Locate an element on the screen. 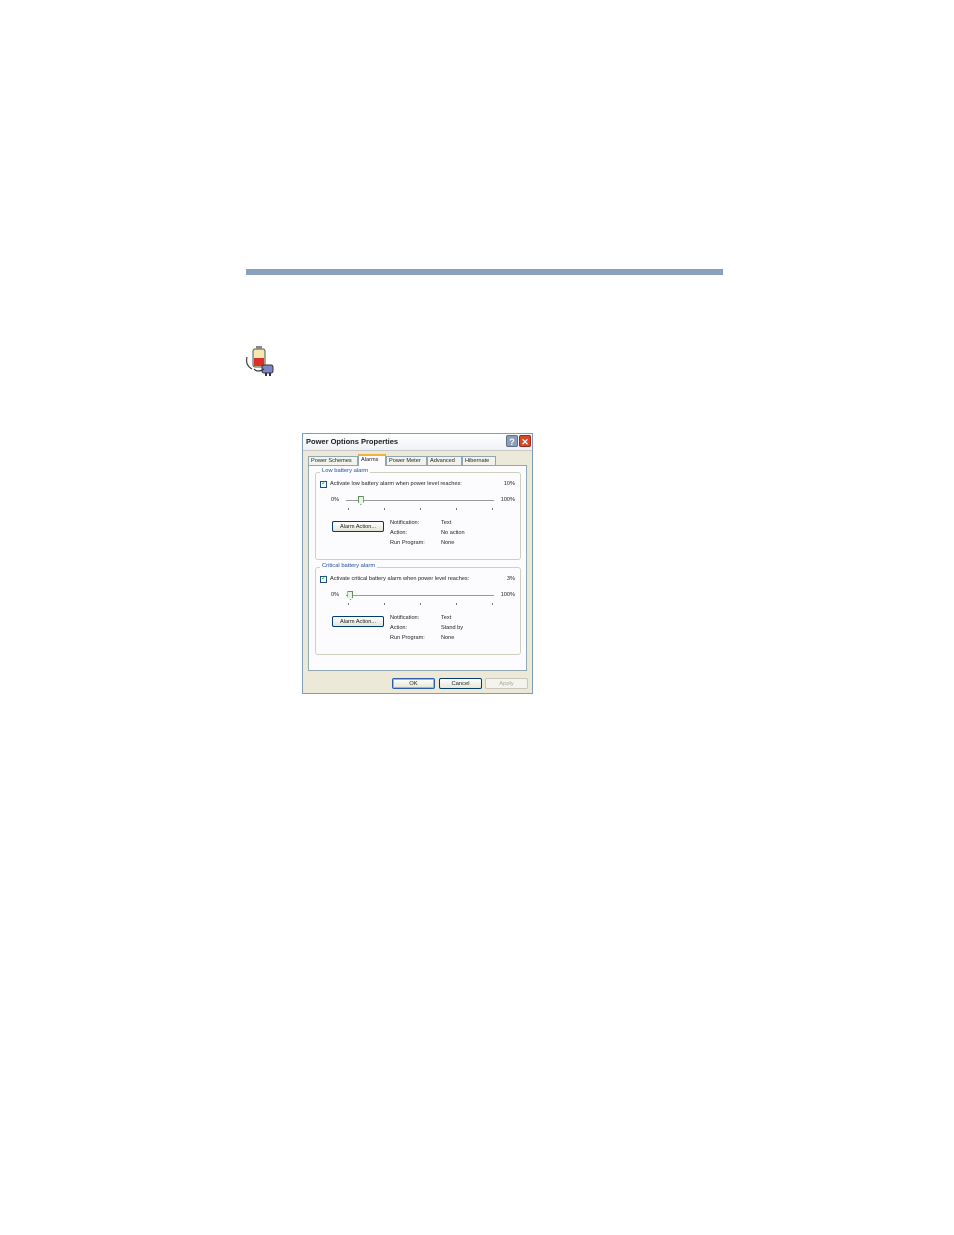 This screenshot has height=1235, width=954. cancel-button: Cancel is located at coordinates (460, 683).